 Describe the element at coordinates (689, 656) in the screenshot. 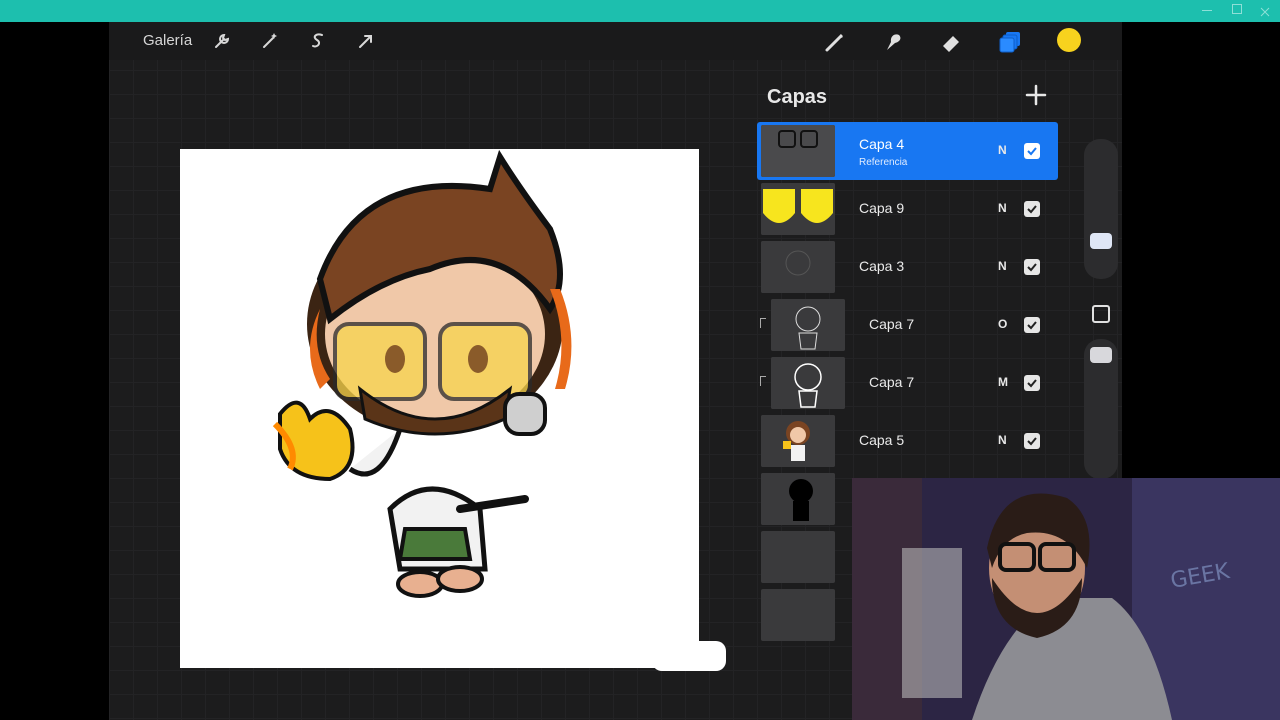

I see `white-pill-button` at that location.